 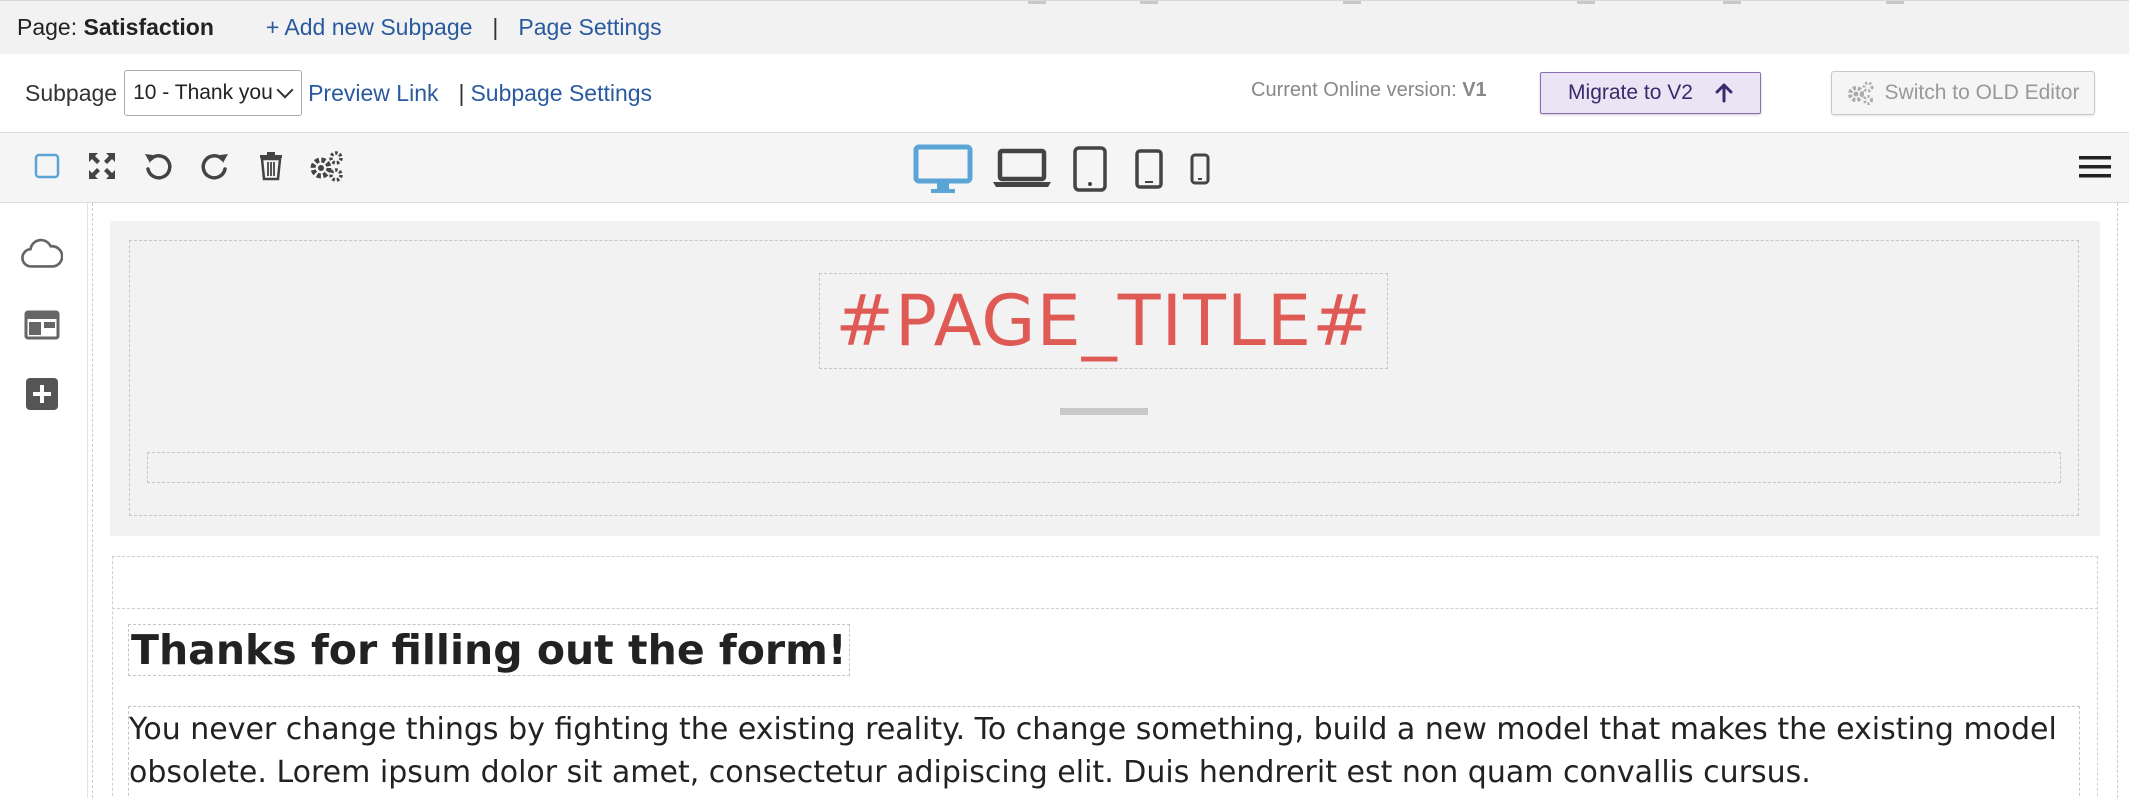 What do you see at coordinates (44, 500) in the screenshot?
I see `left-sidebar` at bounding box center [44, 500].